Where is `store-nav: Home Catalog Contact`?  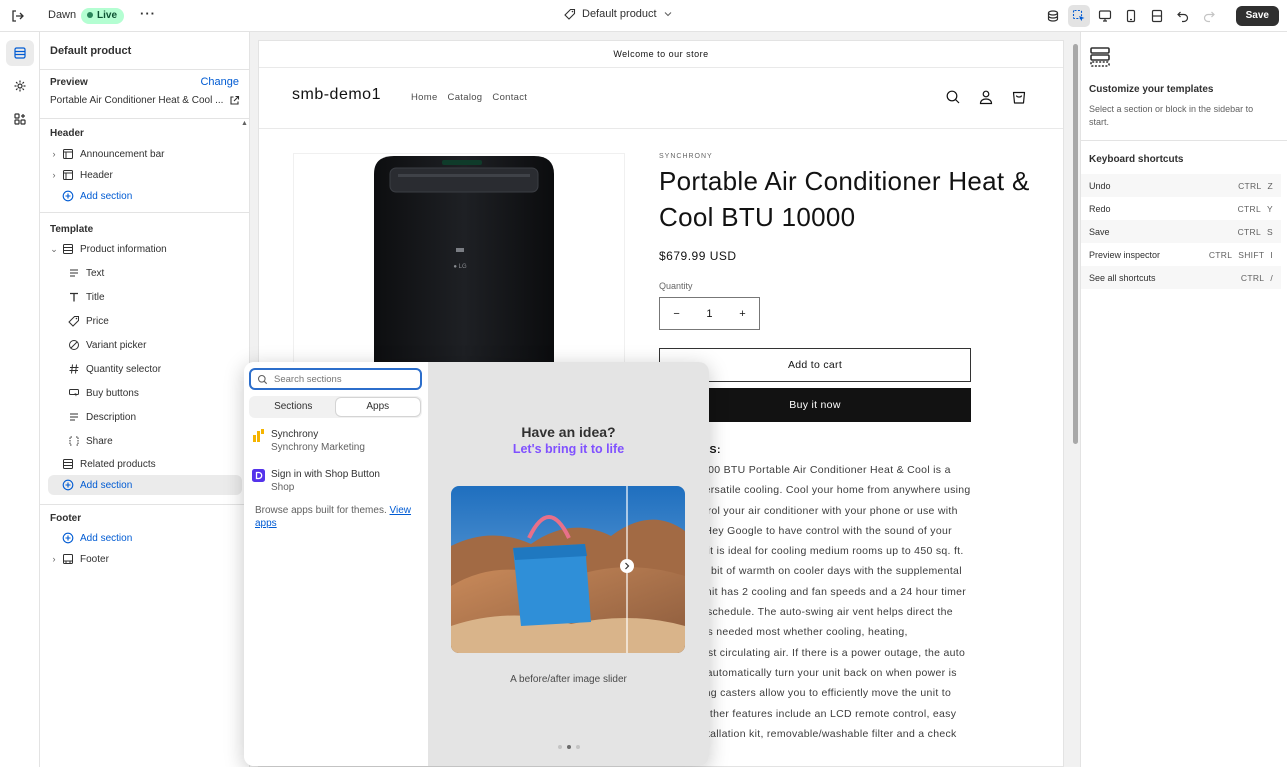 store-nav: Home Catalog Contact is located at coordinates (469, 97).